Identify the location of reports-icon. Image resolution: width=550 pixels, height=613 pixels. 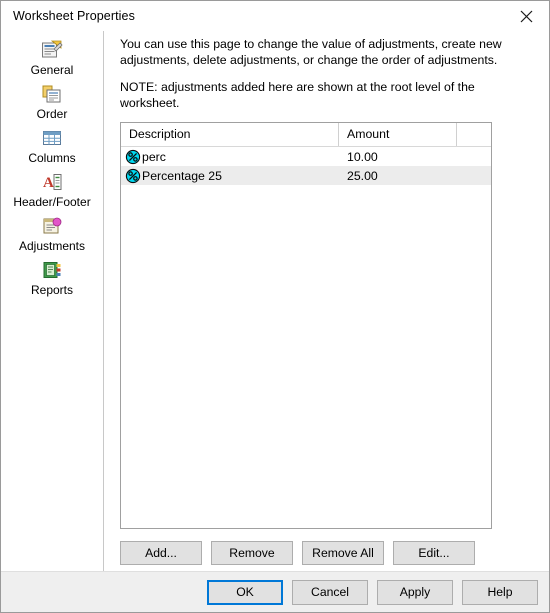
(52, 270).